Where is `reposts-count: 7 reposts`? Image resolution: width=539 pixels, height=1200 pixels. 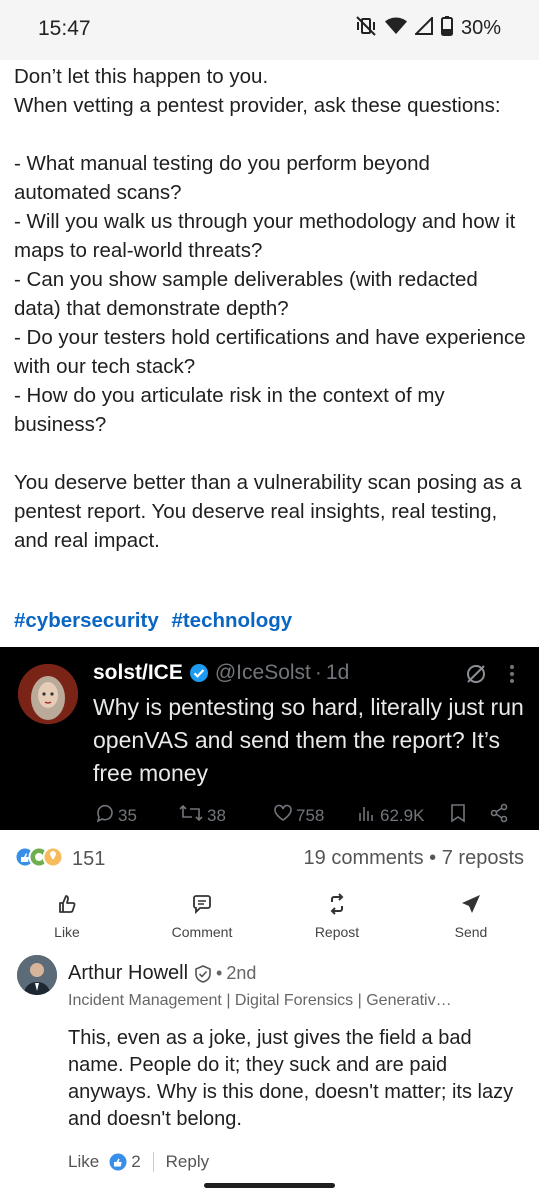
reposts-count: 7 reposts is located at coordinates (483, 858).